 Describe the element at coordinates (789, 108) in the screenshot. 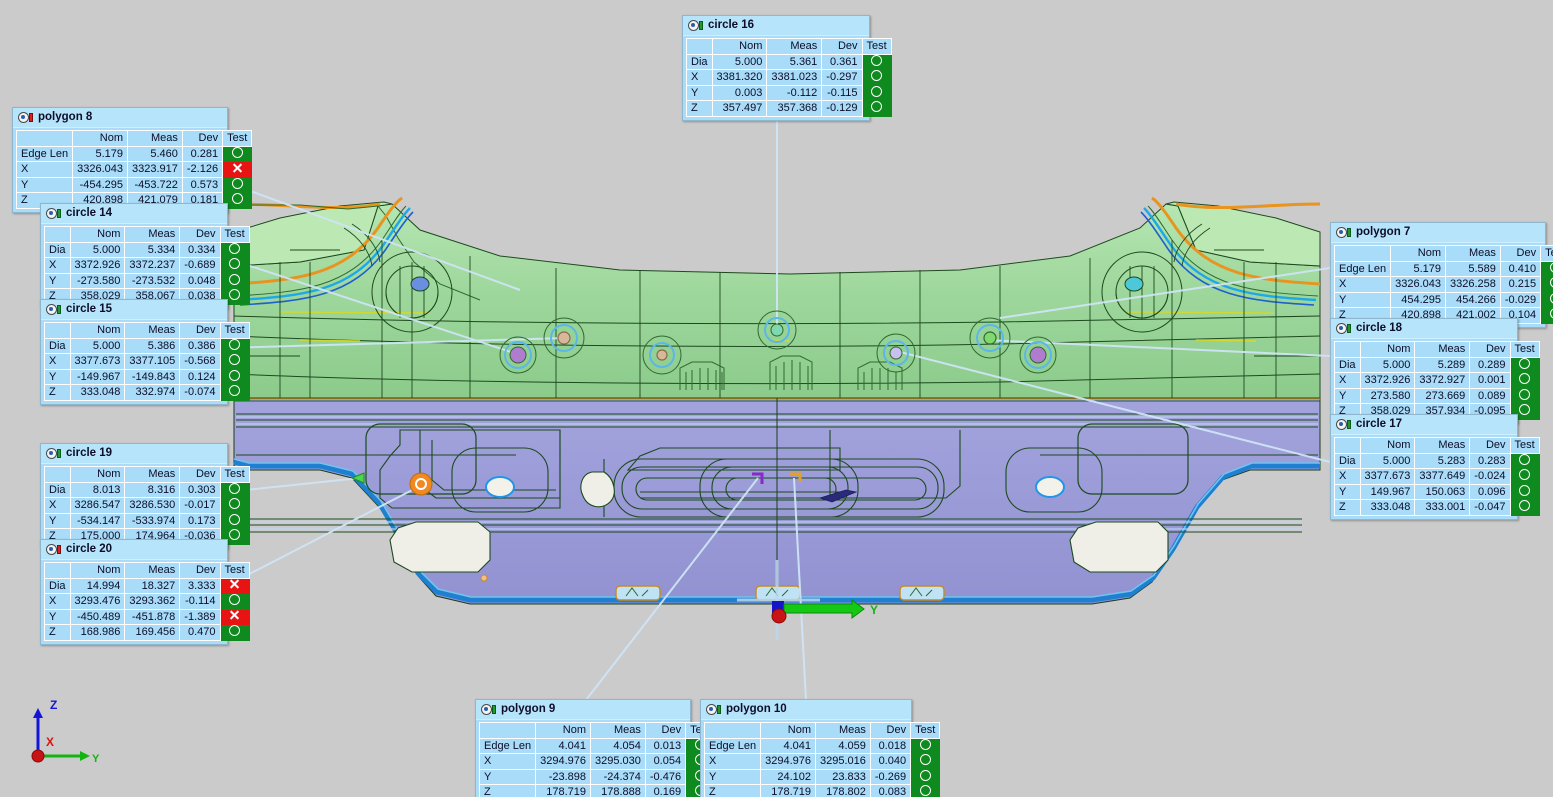

I see `table-row: Z 357.497 357.368 -0.129` at that location.